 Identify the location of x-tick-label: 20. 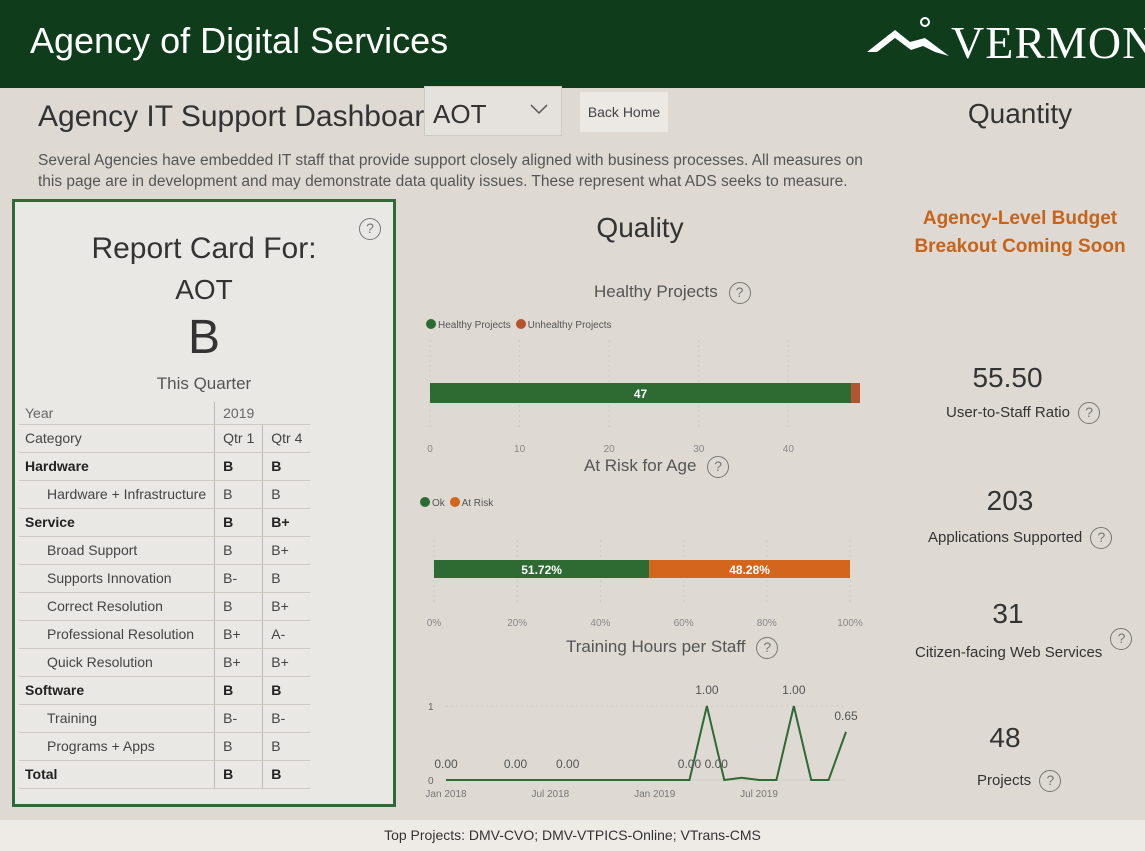
(610, 449).